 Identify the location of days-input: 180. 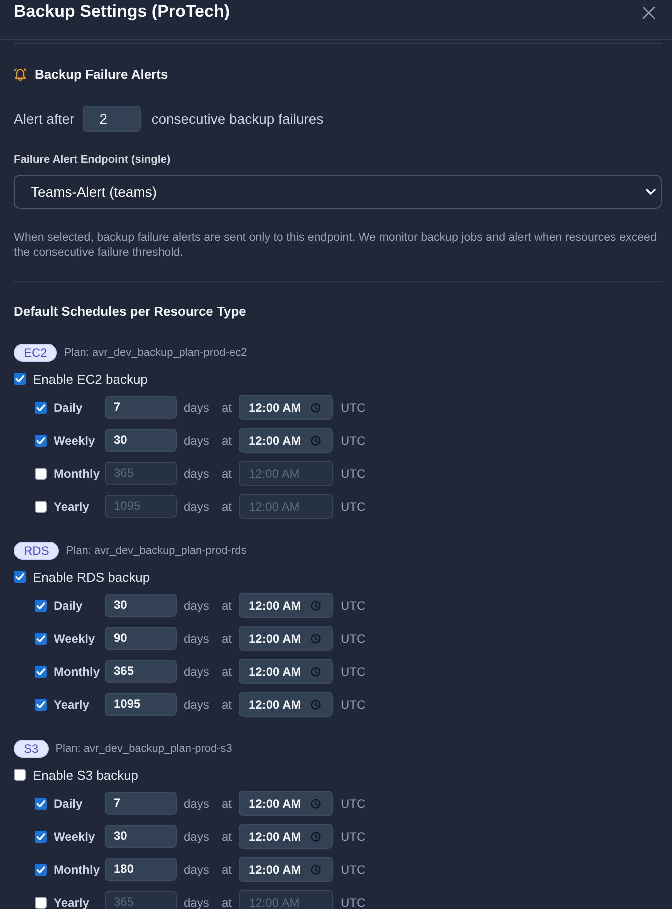
(141, 869).